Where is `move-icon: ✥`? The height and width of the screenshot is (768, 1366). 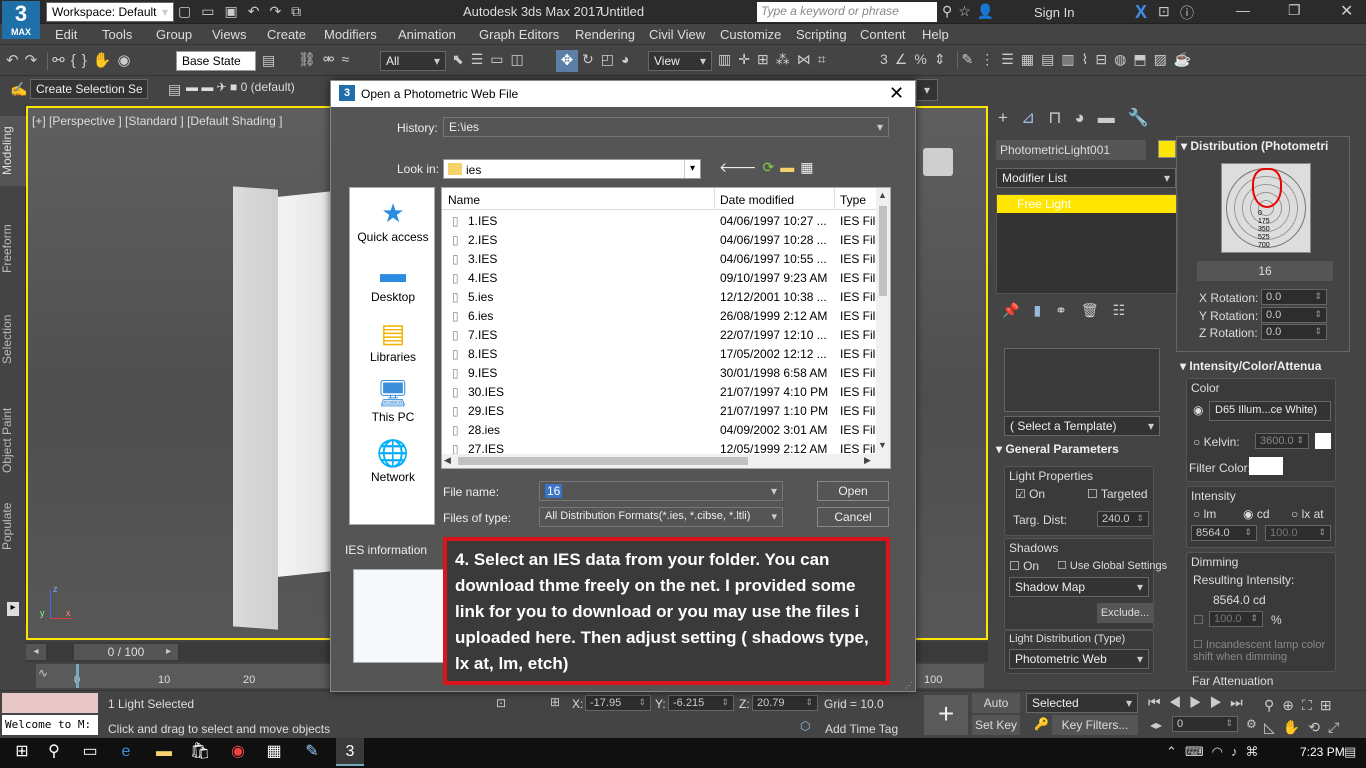
move-icon: ✥ is located at coordinates (567, 61).